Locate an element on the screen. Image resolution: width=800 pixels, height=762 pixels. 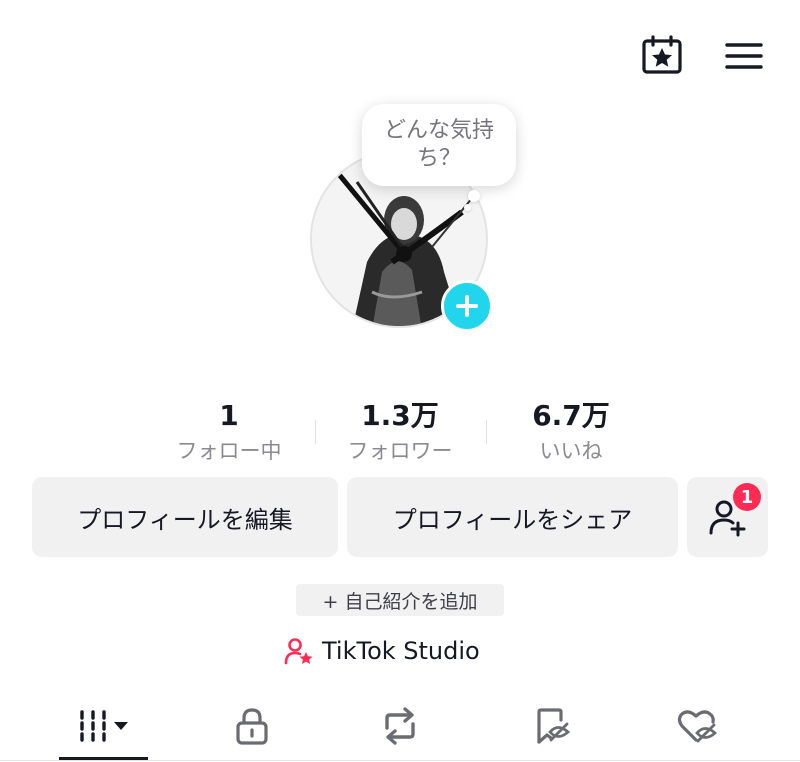
bubble-tail-dot is located at coordinates (474, 196).